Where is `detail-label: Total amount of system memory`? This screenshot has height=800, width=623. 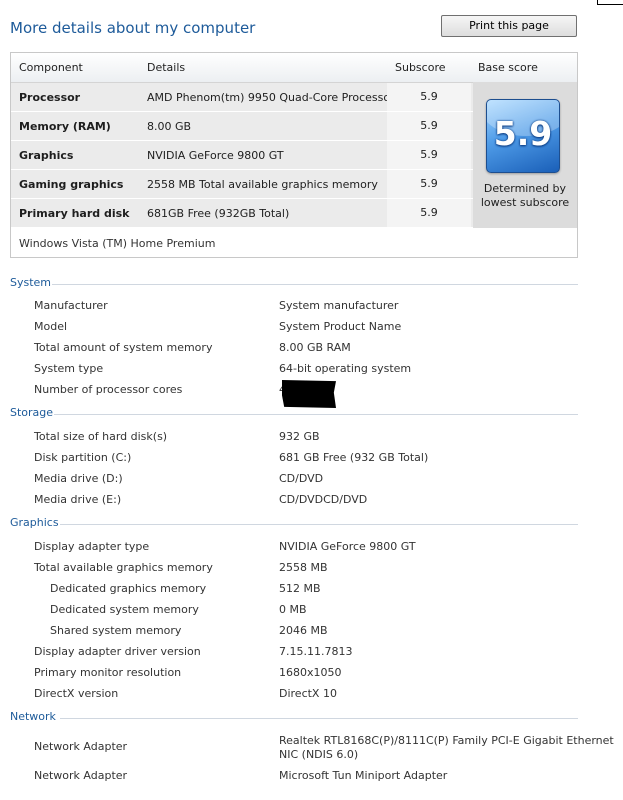
detail-label: Total amount of system memory is located at coordinates (123, 347).